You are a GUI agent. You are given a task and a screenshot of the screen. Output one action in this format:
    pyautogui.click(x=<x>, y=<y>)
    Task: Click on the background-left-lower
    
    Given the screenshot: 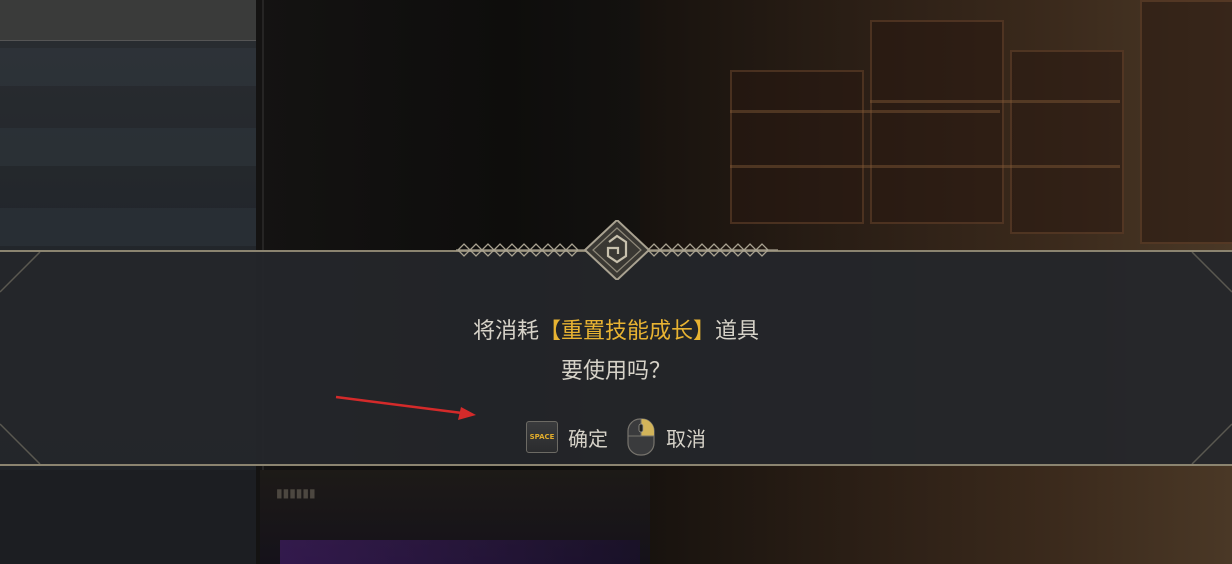 What is the action you would take?
    pyautogui.click(x=128, y=517)
    